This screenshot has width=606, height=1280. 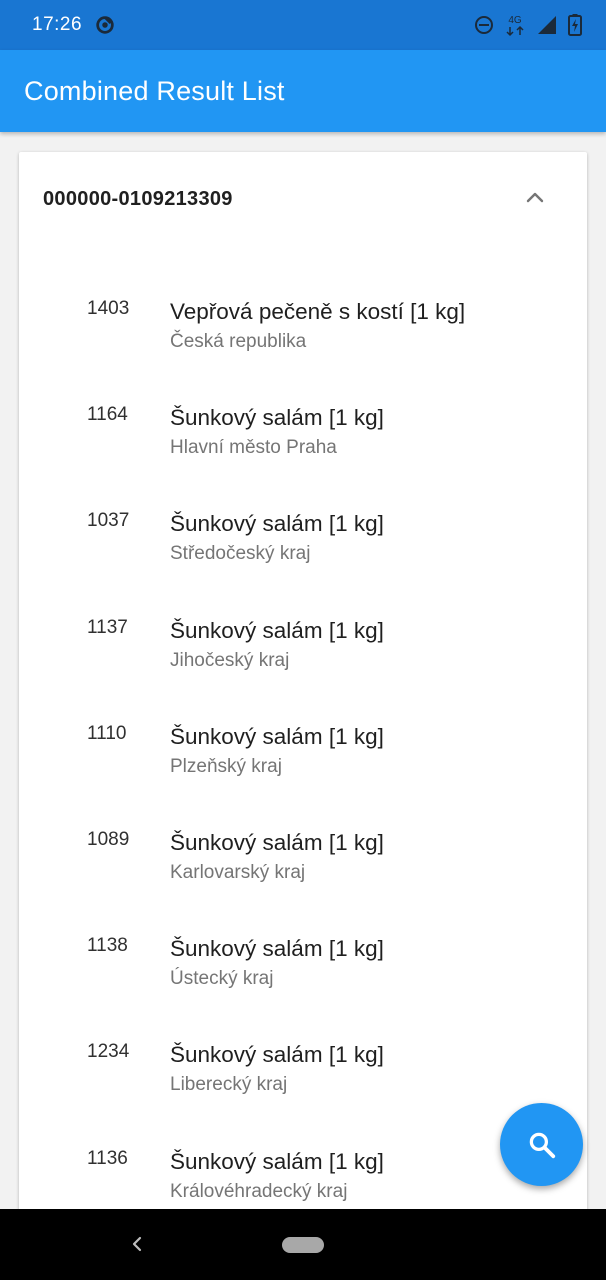 What do you see at coordinates (484, 25) in the screenshot?
I see `do-not-disturb-icon` at bounding box center [484, 25].